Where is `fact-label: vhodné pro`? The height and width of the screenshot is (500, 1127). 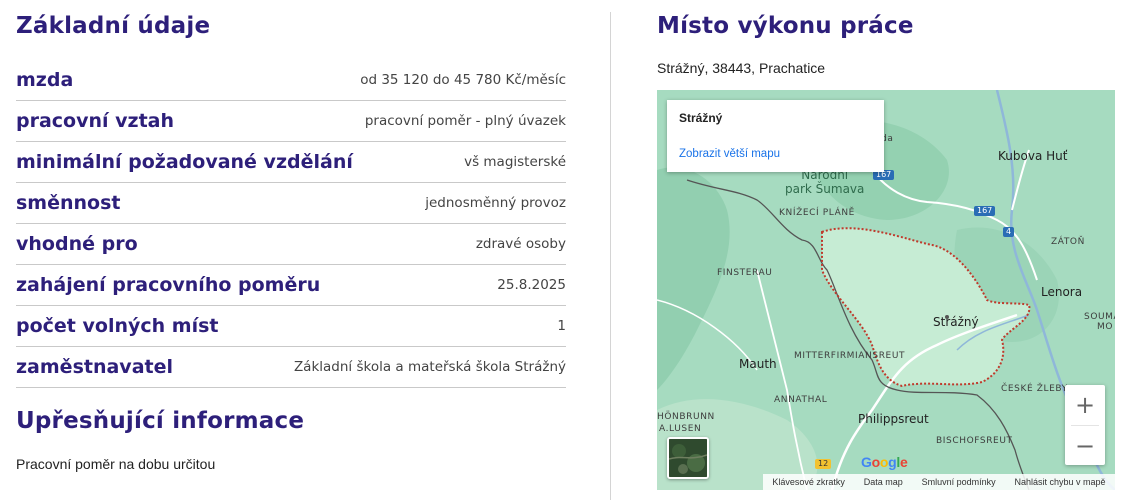 fact-label: vhodné pro is located at coordinates (77, 244).